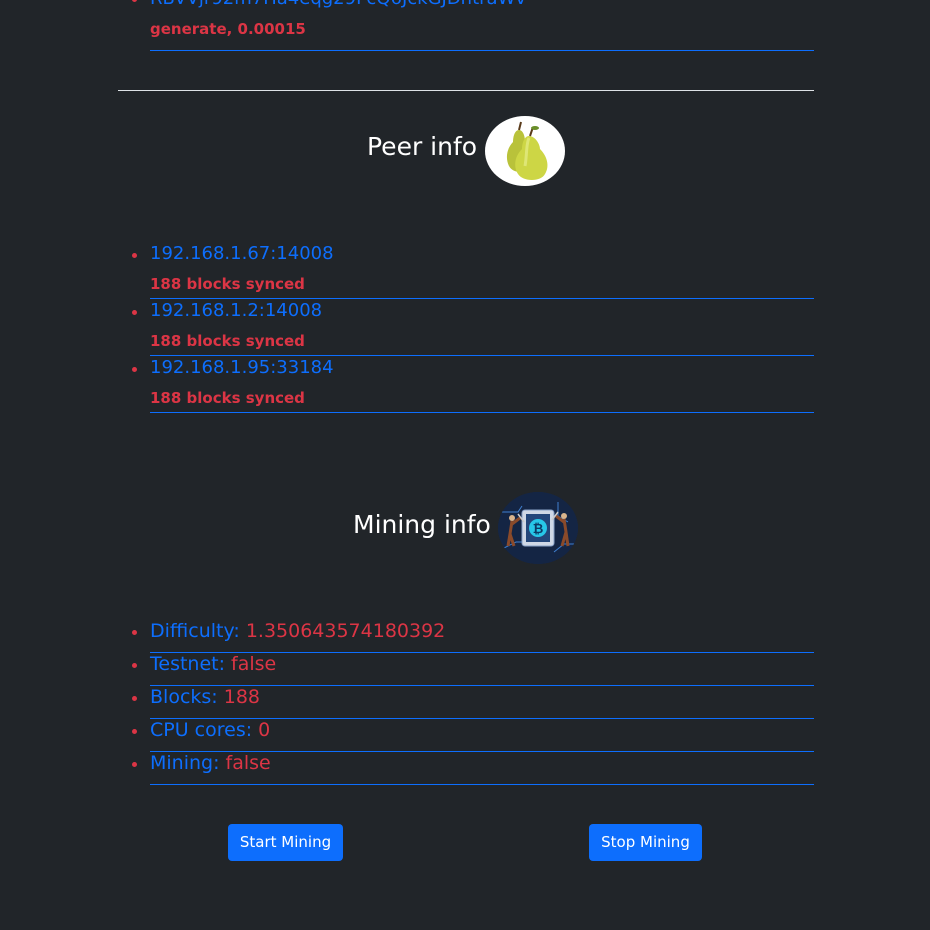 This screenshot has width=930, height=930. I want to click on peer-item: 192.168.1.2:14008 188 blocks synced, so click(473, 328).